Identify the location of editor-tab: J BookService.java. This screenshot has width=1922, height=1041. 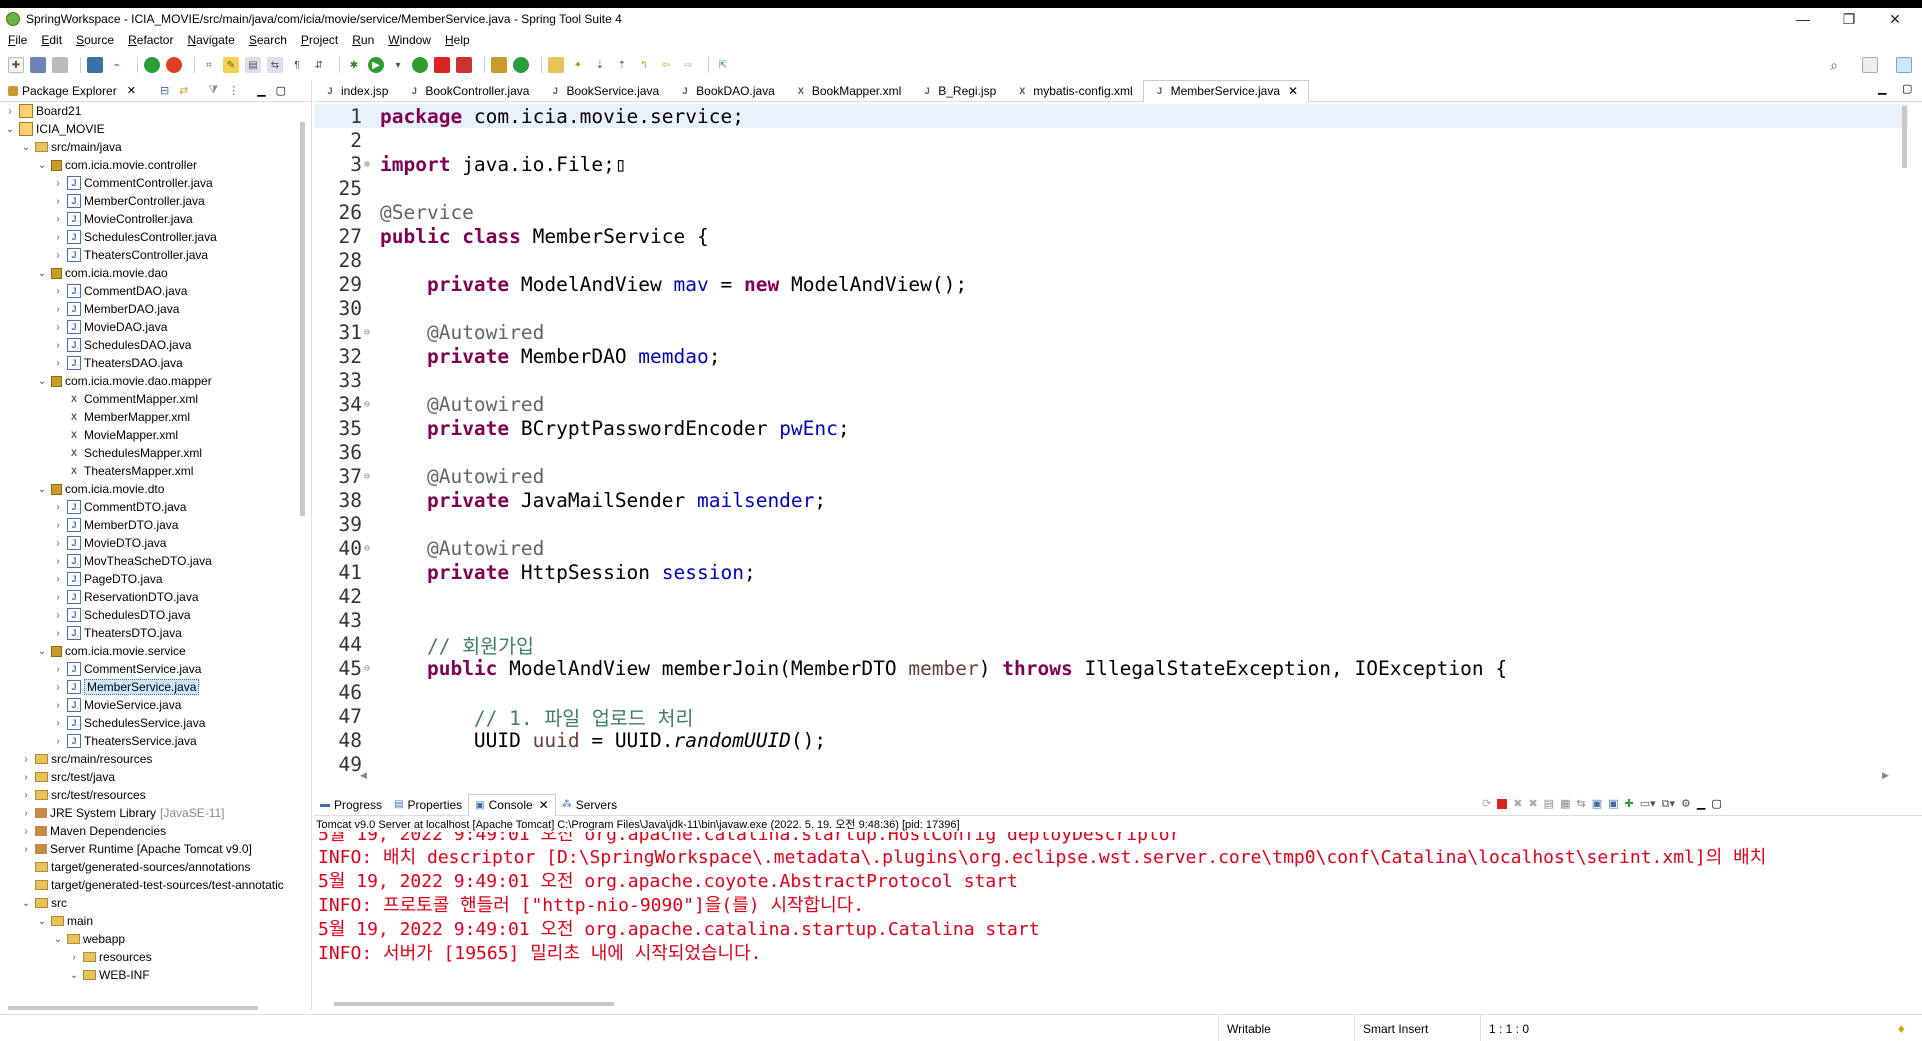
(604, 91).